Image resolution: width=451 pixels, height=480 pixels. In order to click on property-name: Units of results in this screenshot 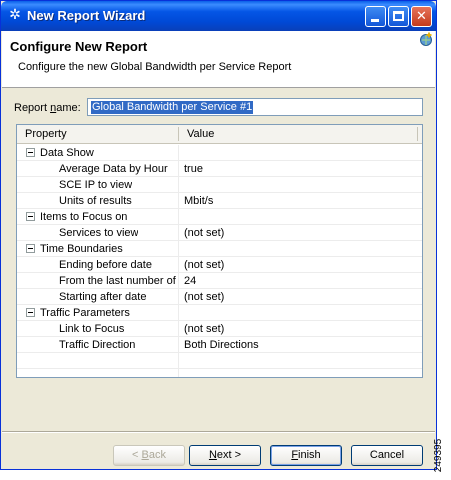, I will do `click(95, 201)`.